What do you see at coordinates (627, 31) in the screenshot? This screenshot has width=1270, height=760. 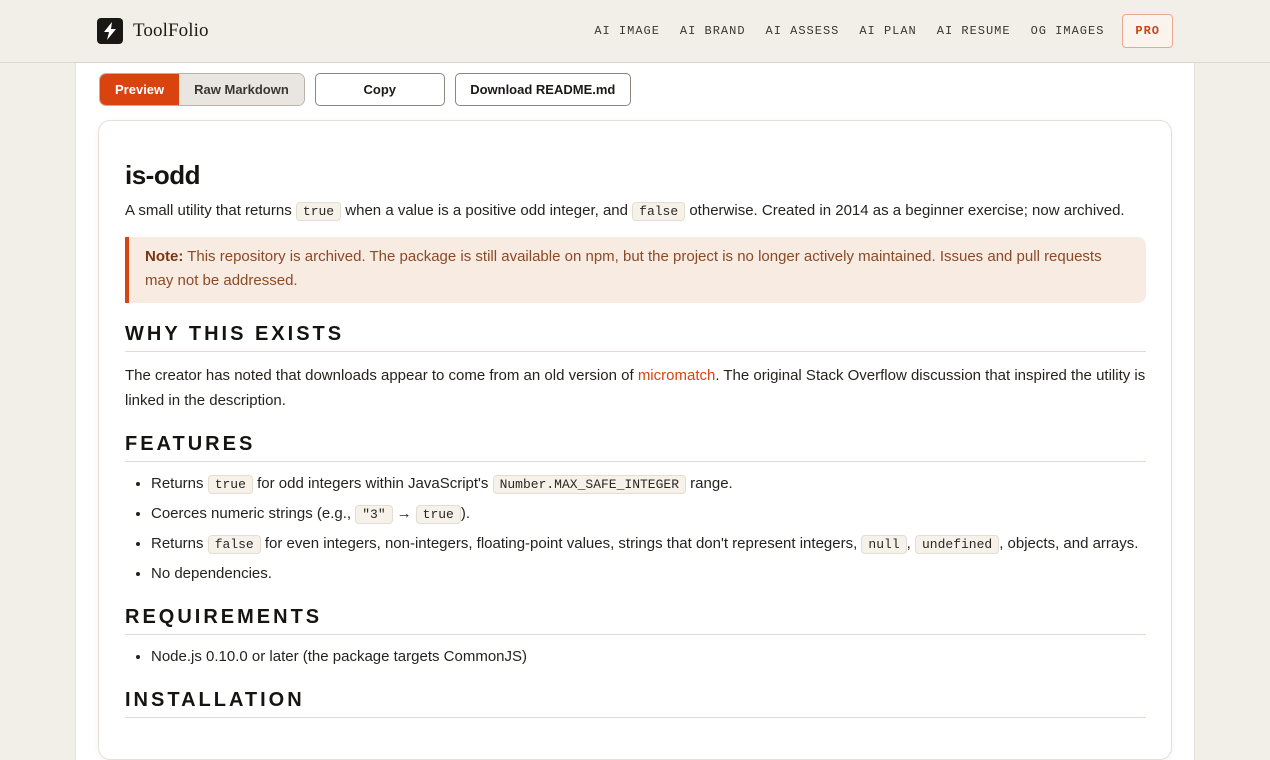 I see `nav-item-ai-image: AI IMAGE` at bounding box center [627, 31].